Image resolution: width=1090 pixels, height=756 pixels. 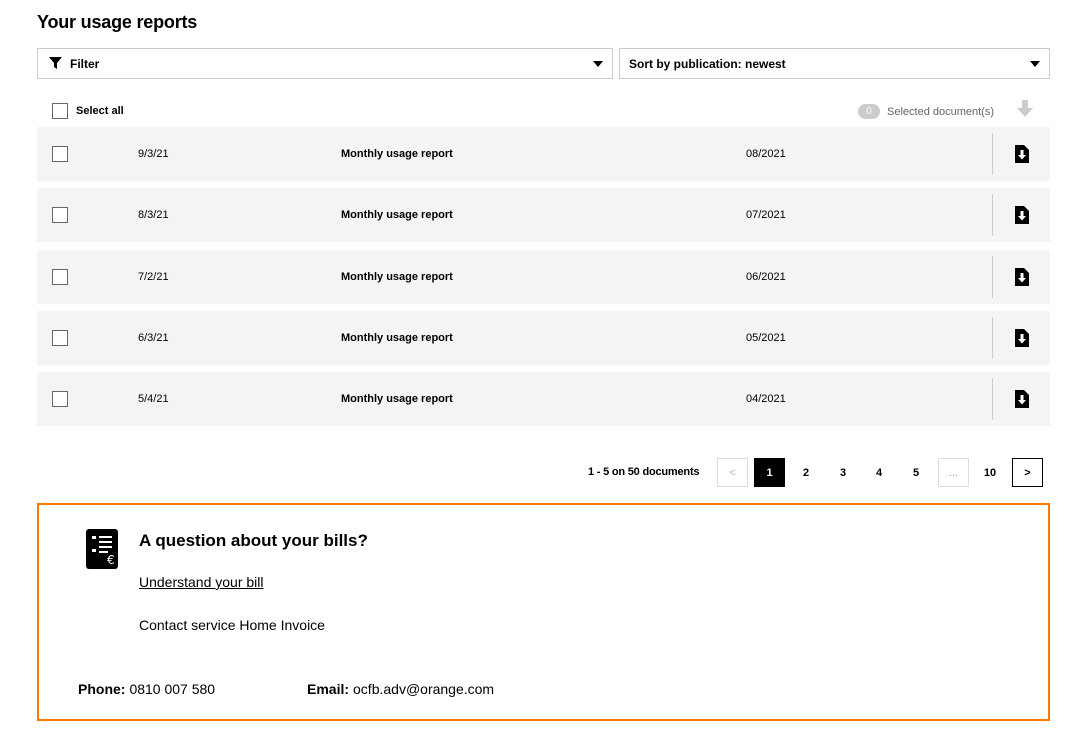 I want to click on selected-documents-label: Selected document(s), so click(x=940, y=111).